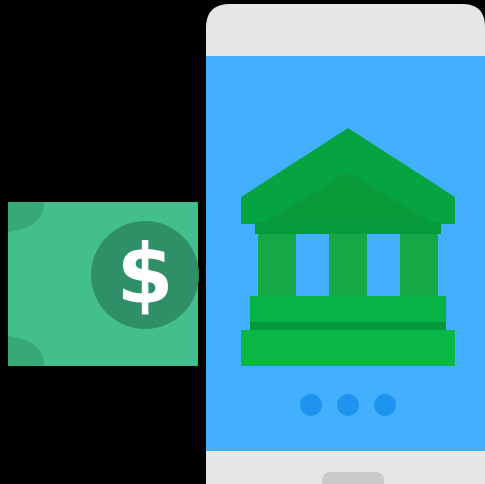 This screenshot has height=484, width=485. Describe the element at coordinates (348, 326) in the screenshot. I see `bank-step-divider` at that location.